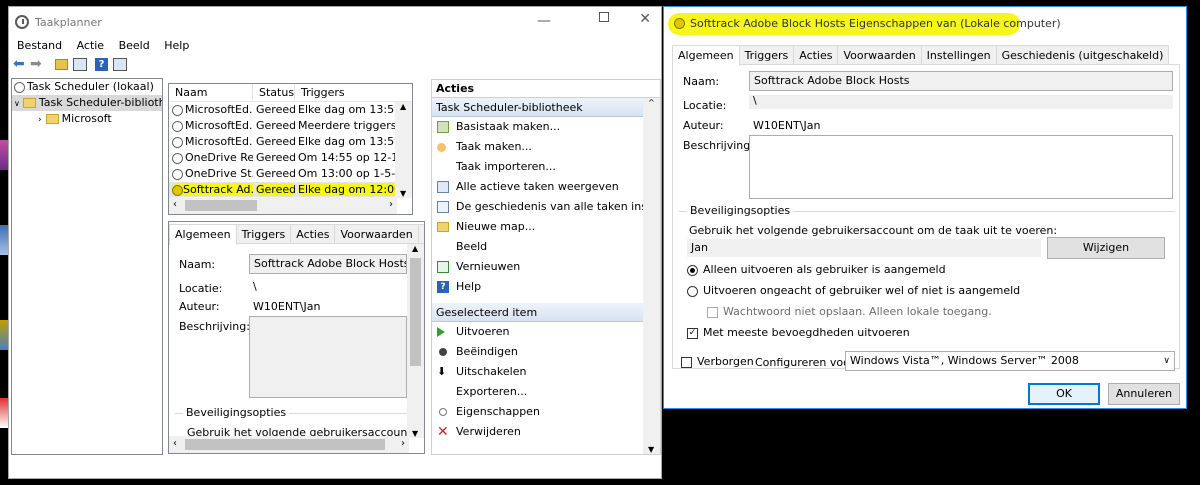 The image size is (1200, 485). What do you see at coordinates (403, 150) in the screenshot?
I see `task-list-vscroll: ▲ ▼` at bounding box center [403, 150].